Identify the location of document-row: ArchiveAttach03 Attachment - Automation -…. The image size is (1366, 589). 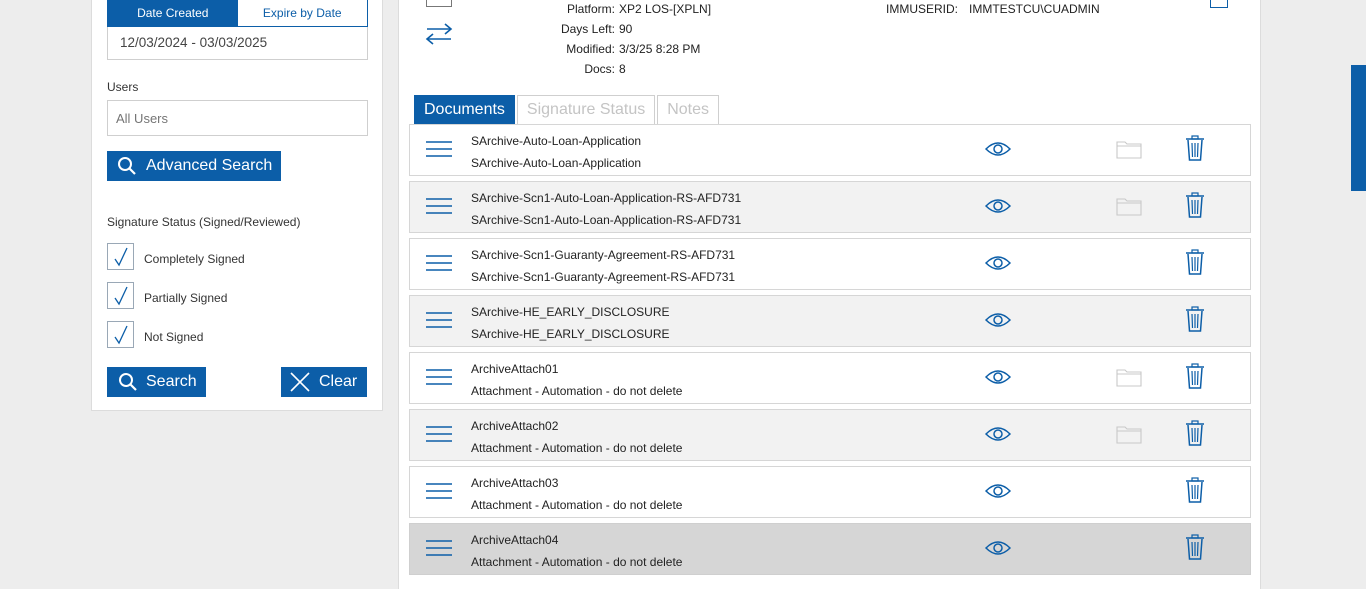
(830, 492).